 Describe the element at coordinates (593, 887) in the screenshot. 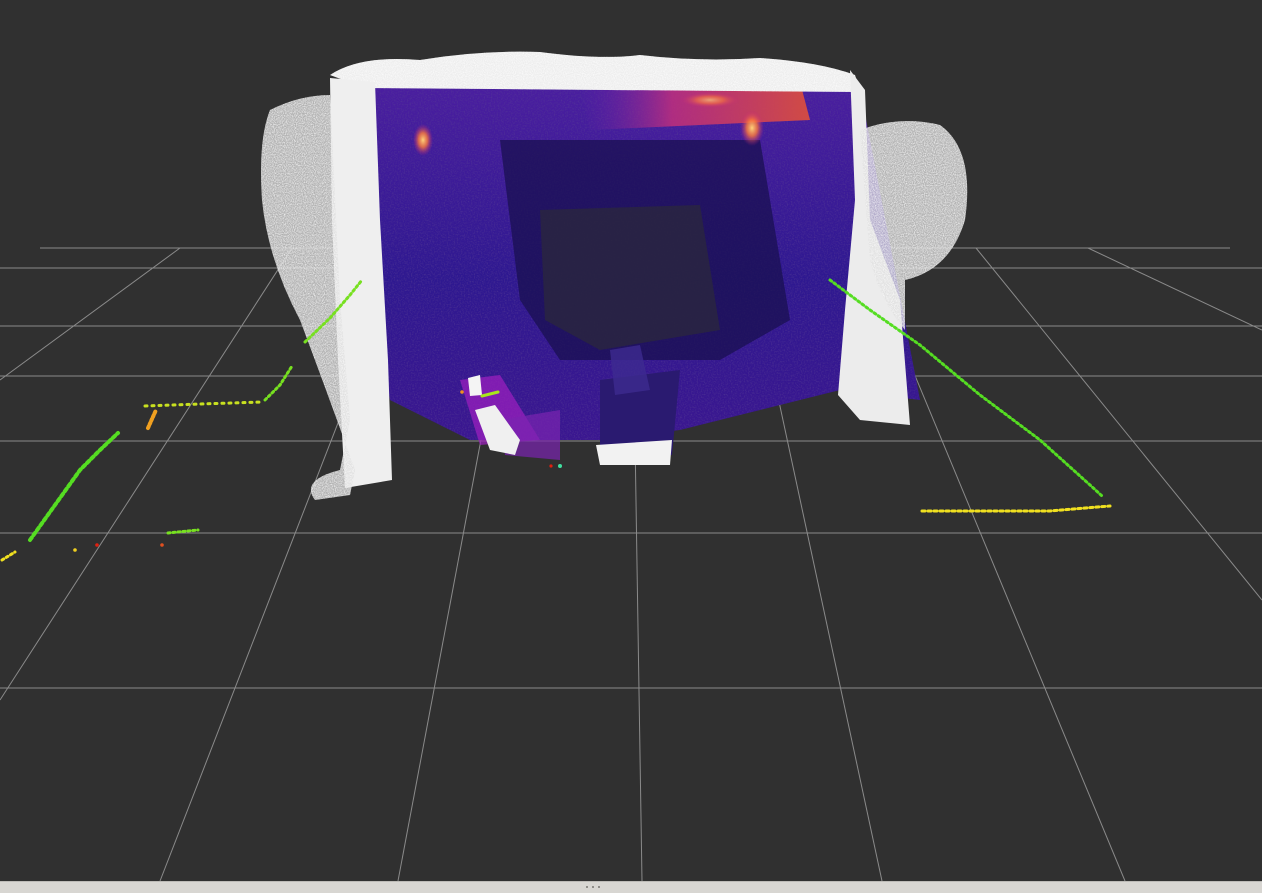

I see `grip-dots-icon` at that location.